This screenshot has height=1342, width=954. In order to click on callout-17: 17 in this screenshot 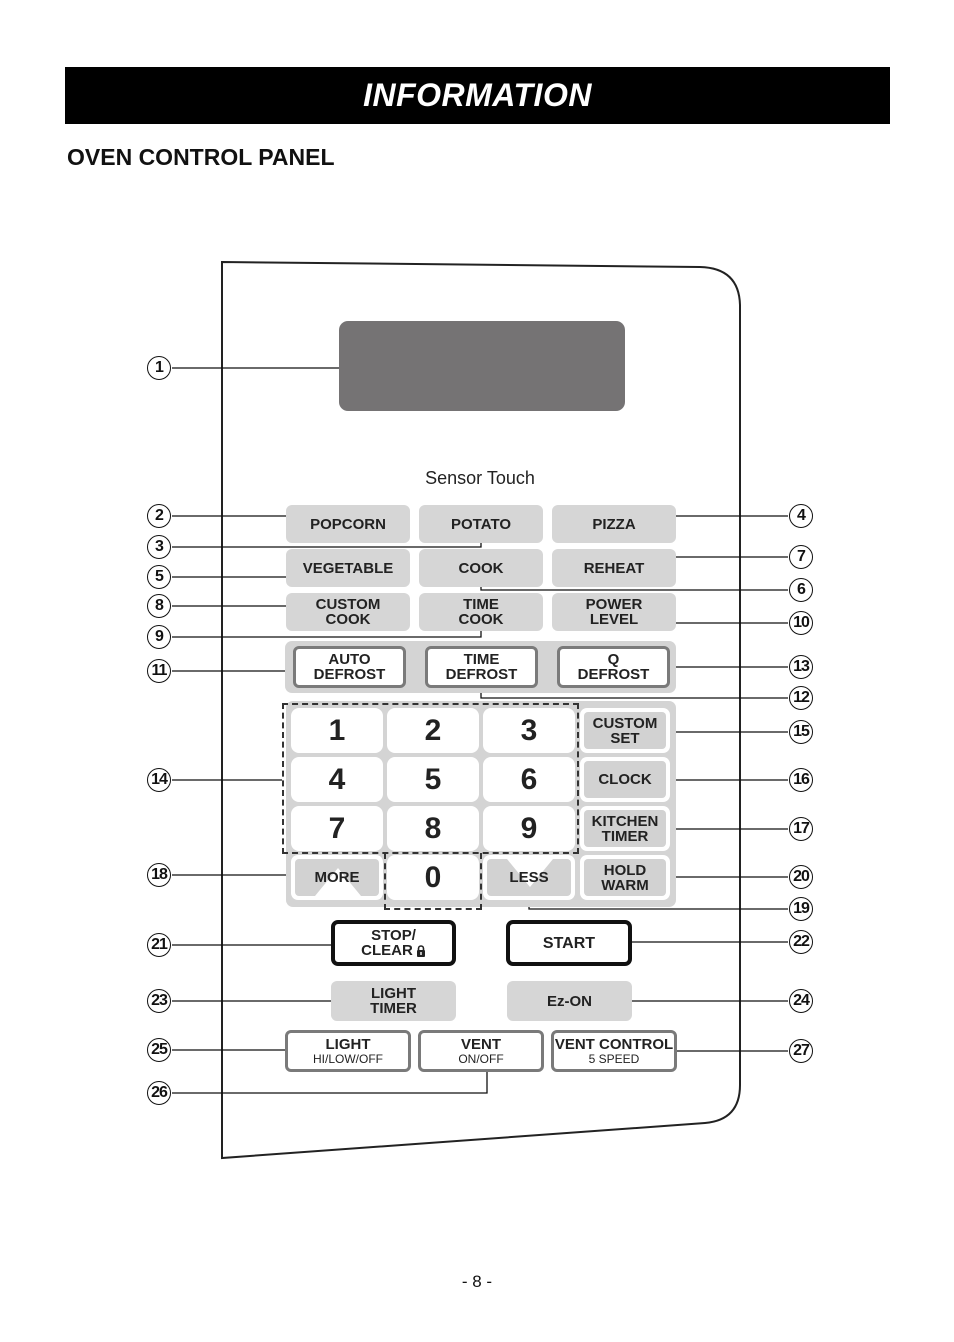, I will do `click(801, 829)`.